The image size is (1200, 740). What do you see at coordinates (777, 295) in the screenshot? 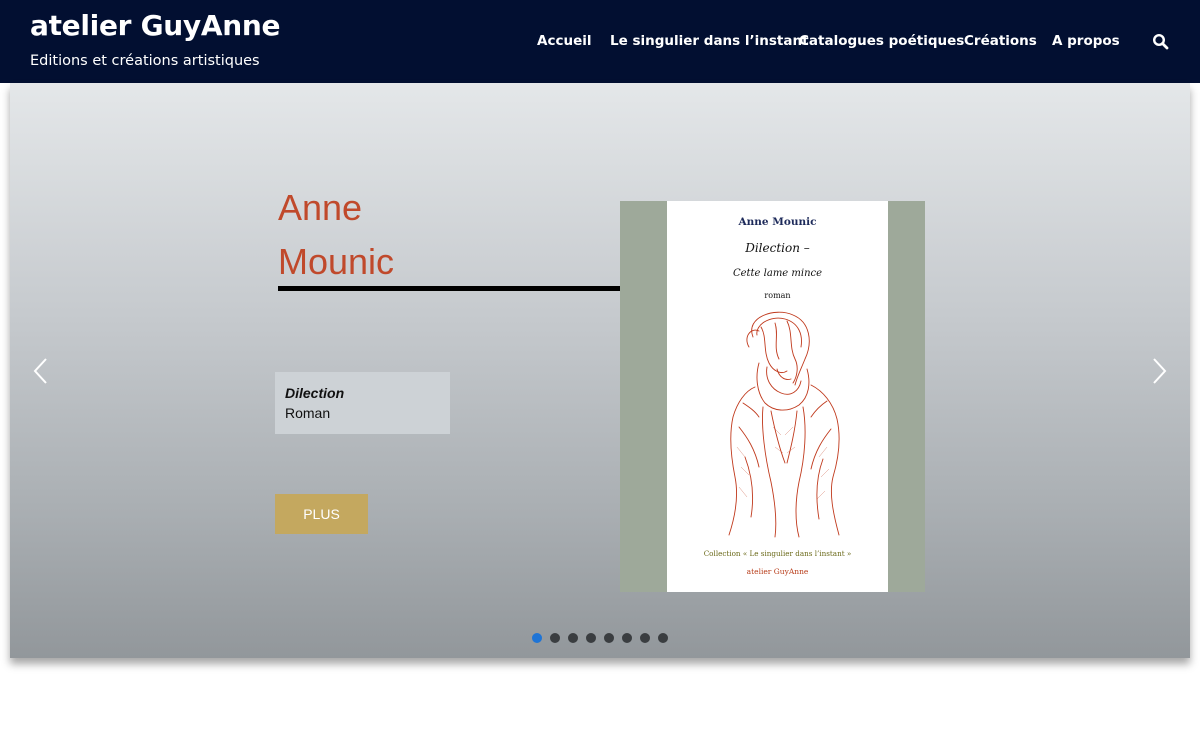
I see `cover-genre: roman` at bounding box center [777, 295].